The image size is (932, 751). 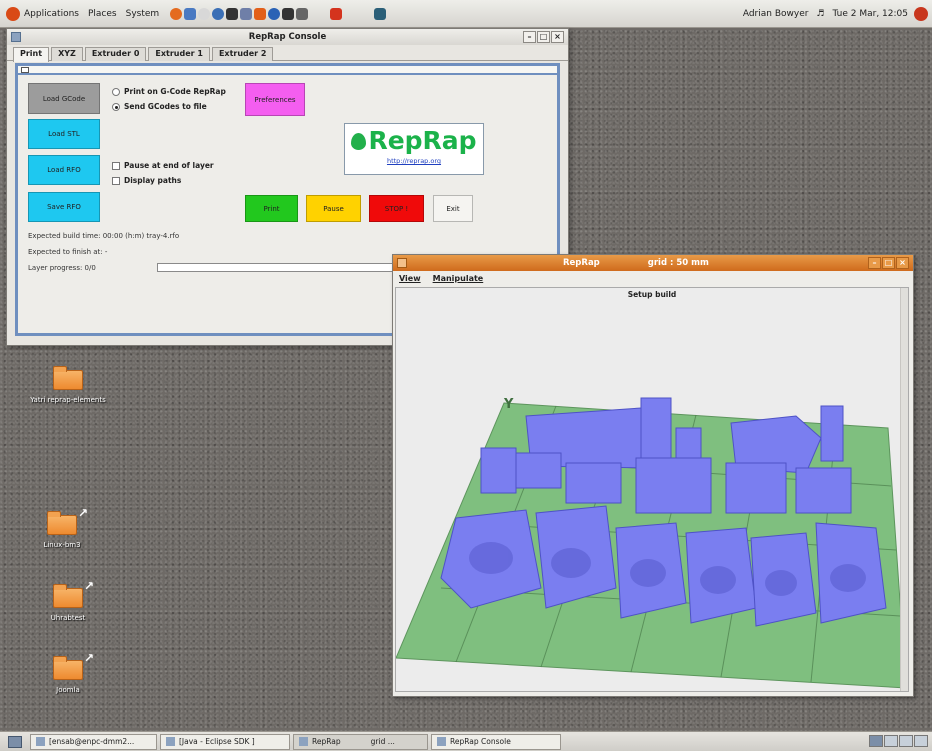 What do you see at coordinates (153, 180) in the screenshot?
I see `checkbox-label: Display paths` at bounding box center [153, 180].